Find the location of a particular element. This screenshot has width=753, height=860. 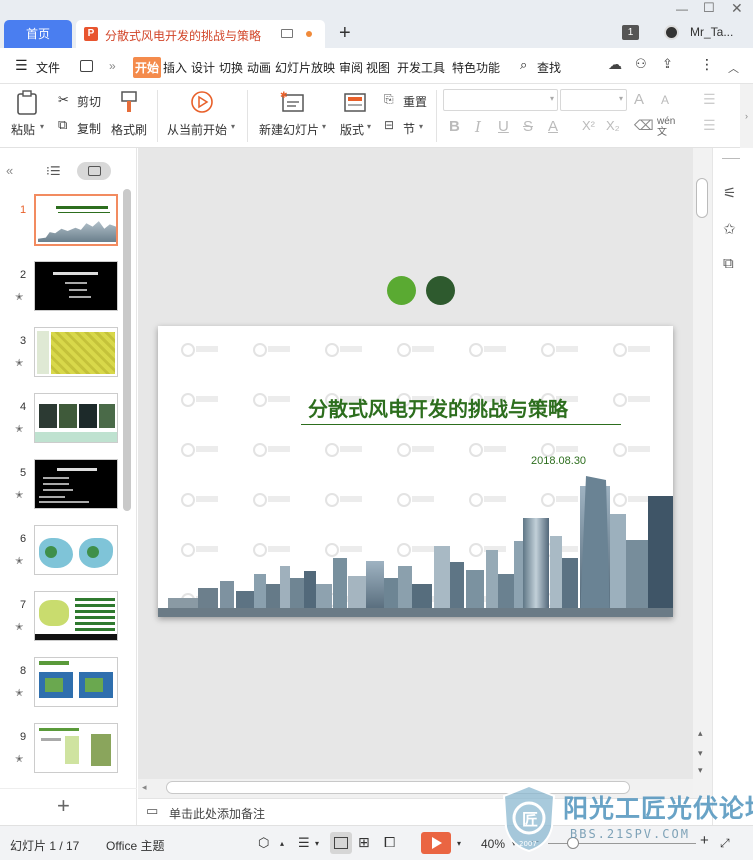

bold-icon: B is located at coordinates (454, 126).